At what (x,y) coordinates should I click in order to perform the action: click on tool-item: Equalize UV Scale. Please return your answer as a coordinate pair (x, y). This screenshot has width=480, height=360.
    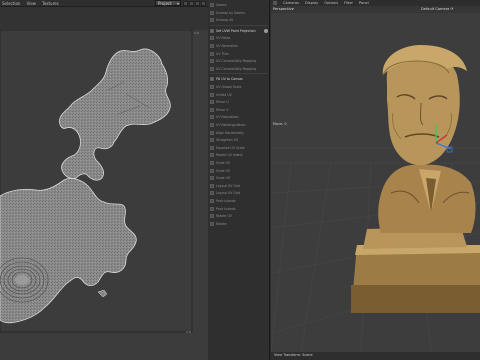
    Looking at the image, I should click on (239, 148).